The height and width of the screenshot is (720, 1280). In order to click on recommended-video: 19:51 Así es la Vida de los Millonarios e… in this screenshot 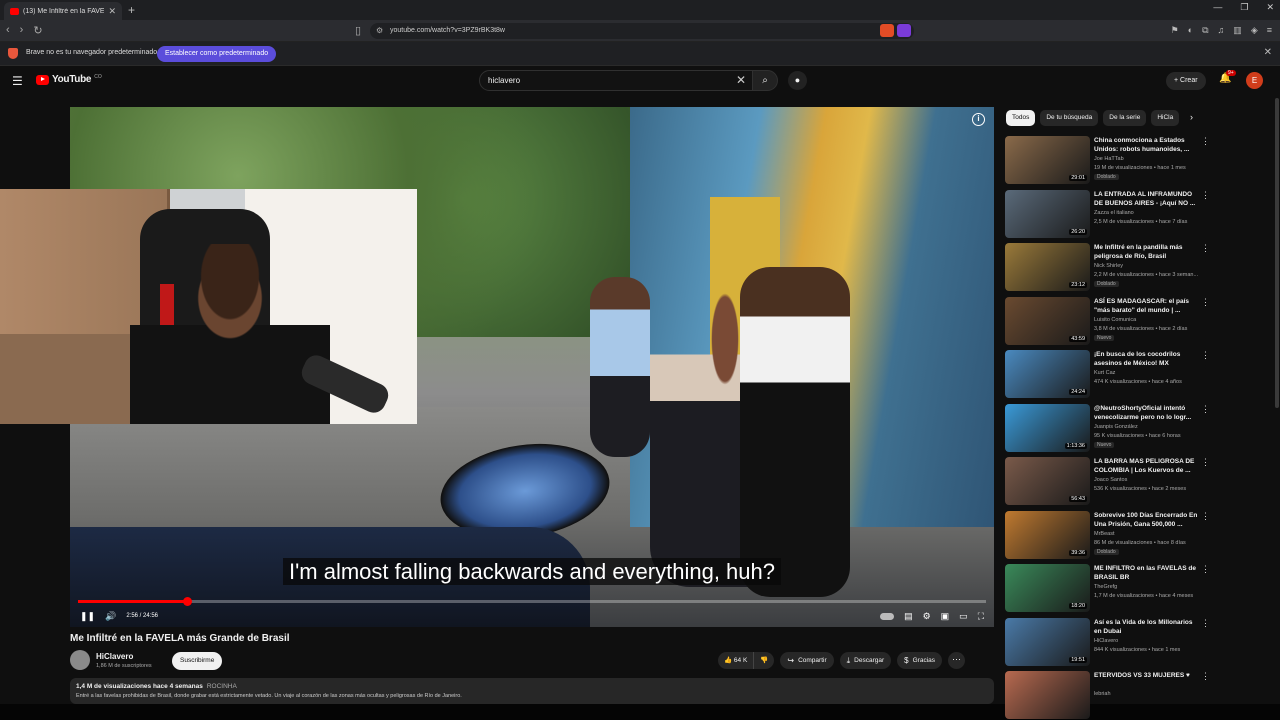, I will do `click(1140, 642)`.